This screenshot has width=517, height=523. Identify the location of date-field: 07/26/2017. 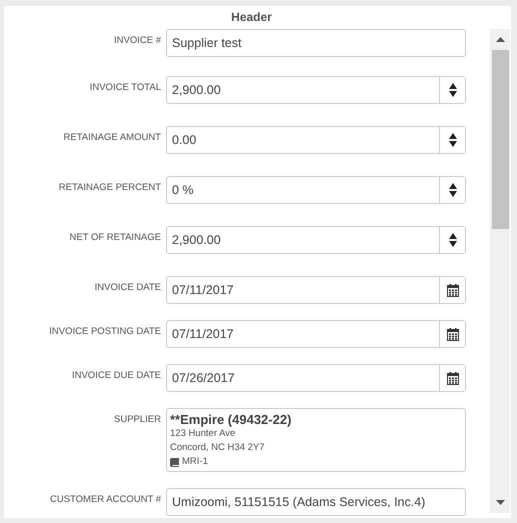
(316, 378).